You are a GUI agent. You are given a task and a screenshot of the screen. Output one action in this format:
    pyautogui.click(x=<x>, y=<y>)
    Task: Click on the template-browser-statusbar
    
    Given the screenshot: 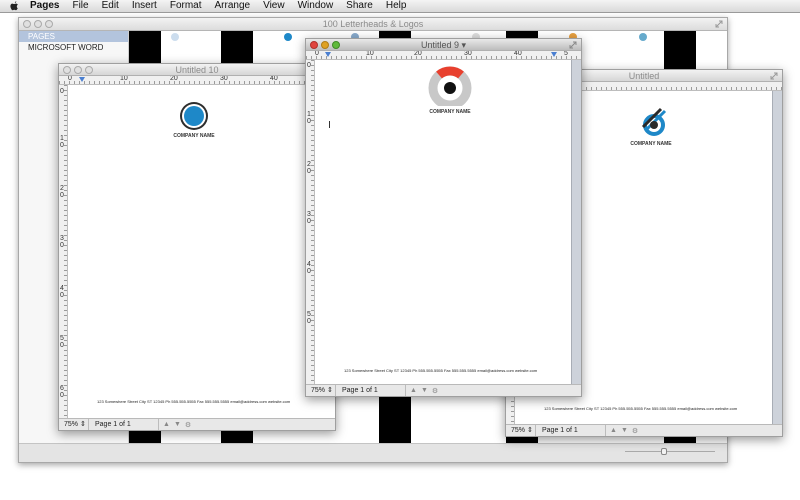 What is the action you would take?
    pyautogui.click(x=373, y=452)
    